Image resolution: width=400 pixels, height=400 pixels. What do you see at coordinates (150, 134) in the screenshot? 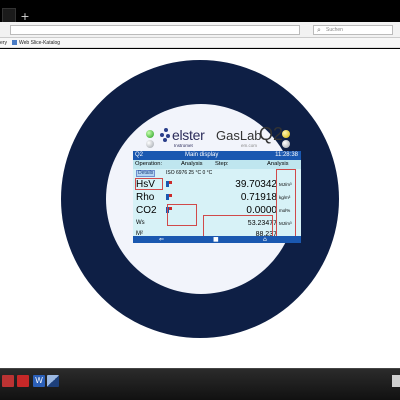
I see `status-led-green-icon` at bounding box center [150, 134].